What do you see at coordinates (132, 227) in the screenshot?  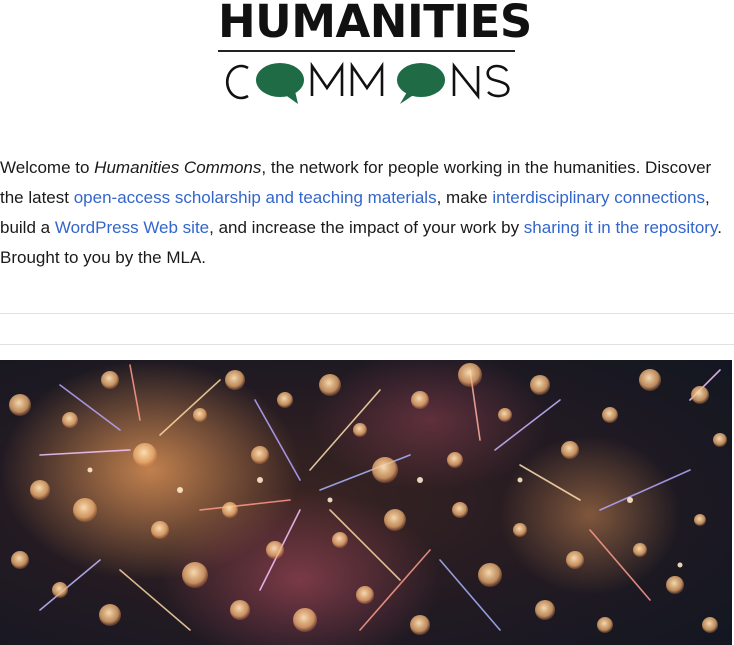 I see `wordpress-link: WordPress Web site` at bounding box center [132, 227].